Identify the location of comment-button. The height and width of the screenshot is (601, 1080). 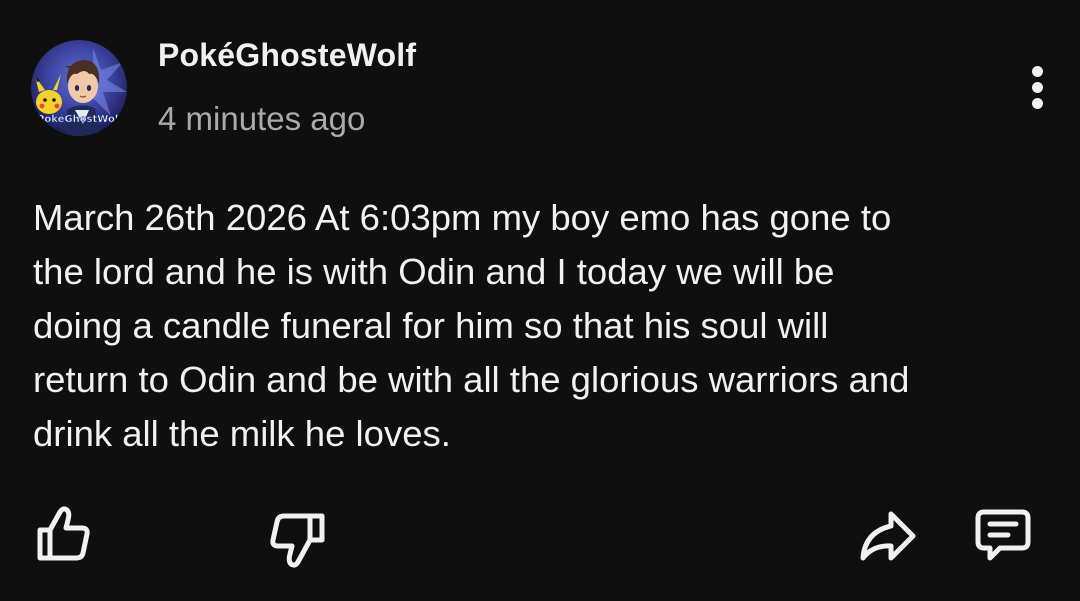
(1002, 534).